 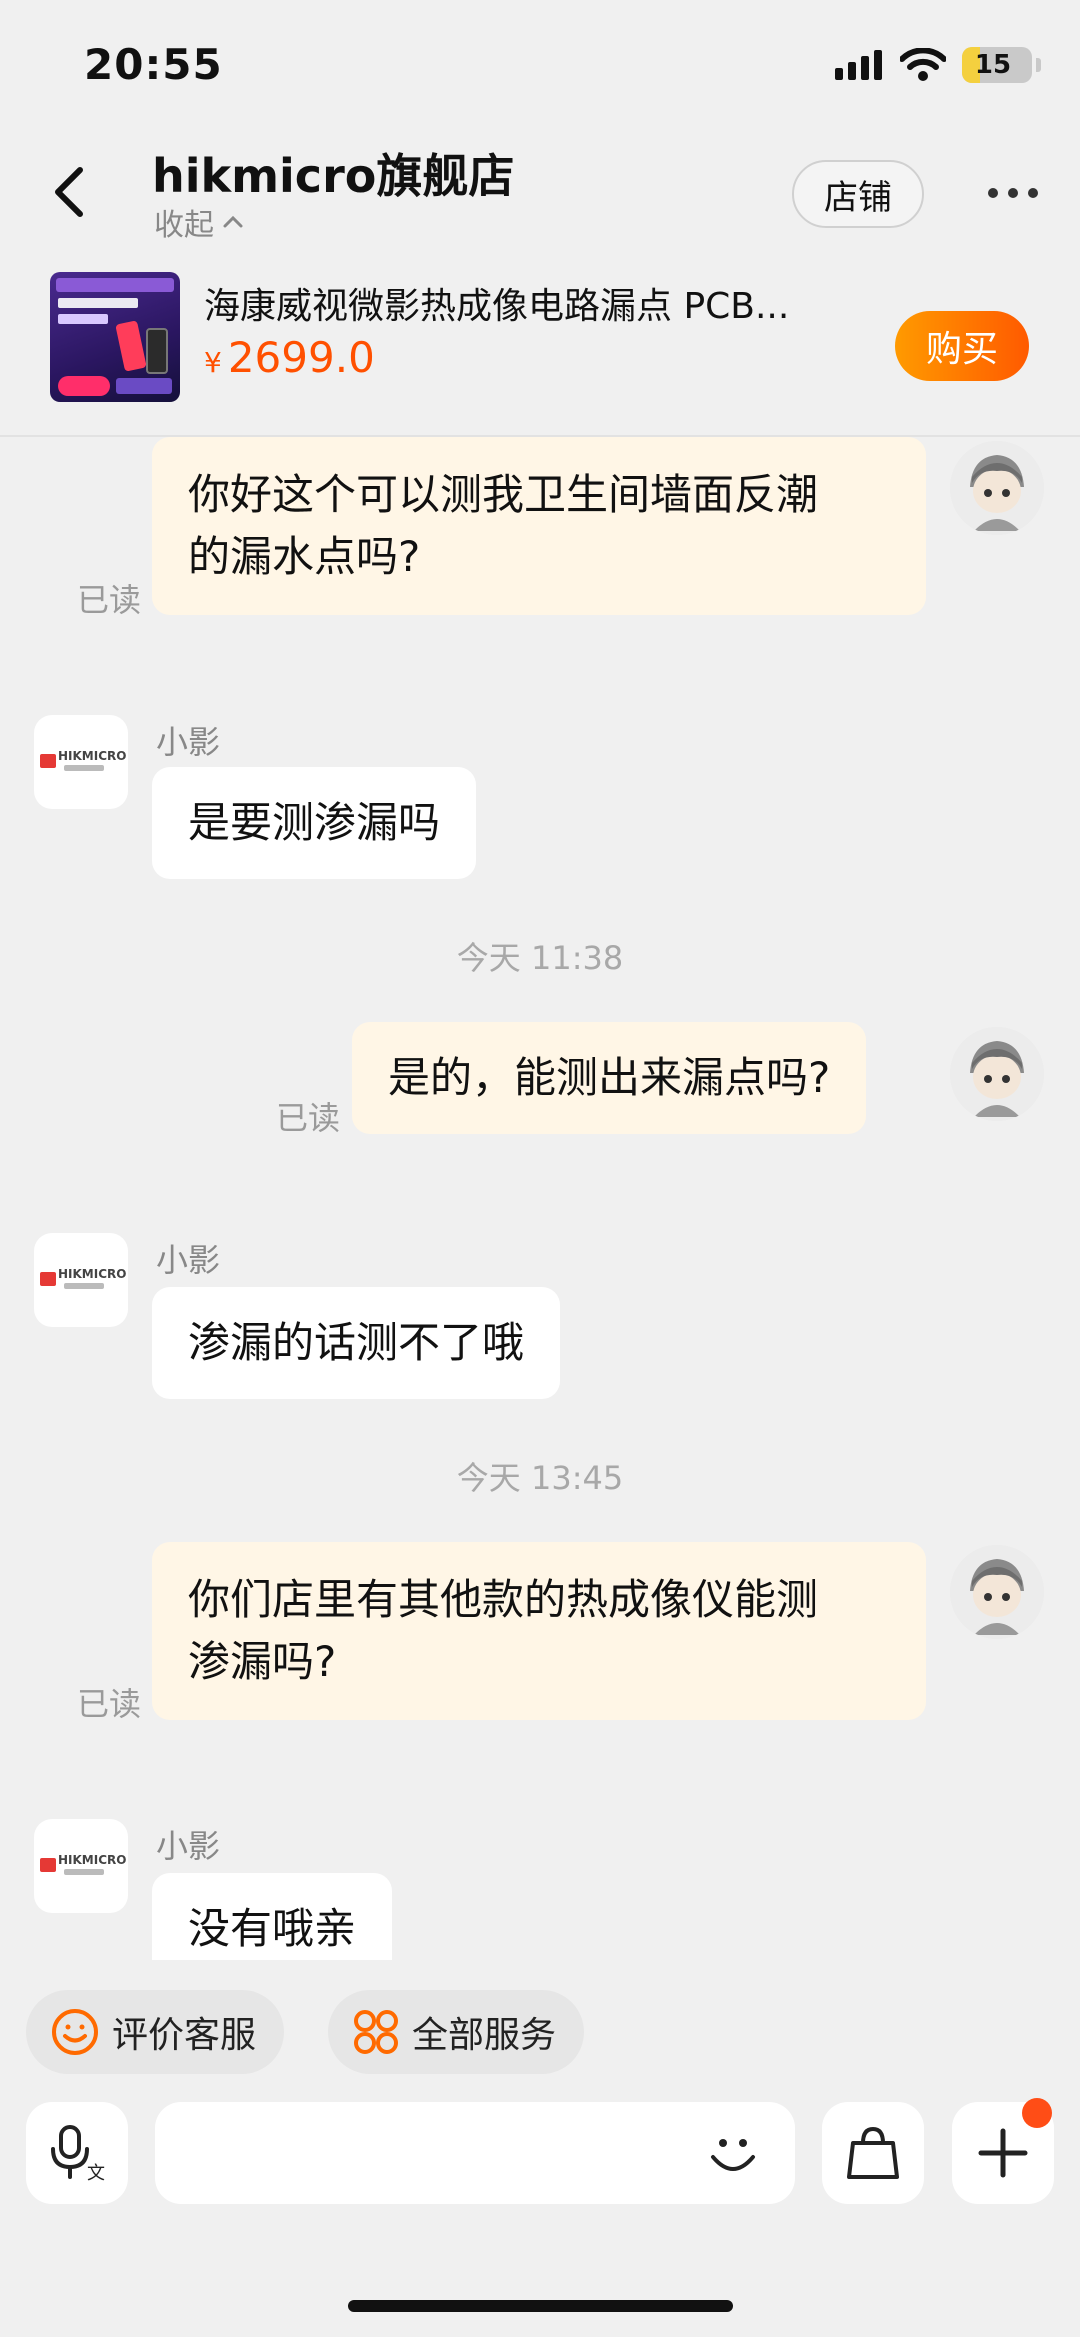 I want to click on currency-symbol: ¥, so click(x=213, y=362).